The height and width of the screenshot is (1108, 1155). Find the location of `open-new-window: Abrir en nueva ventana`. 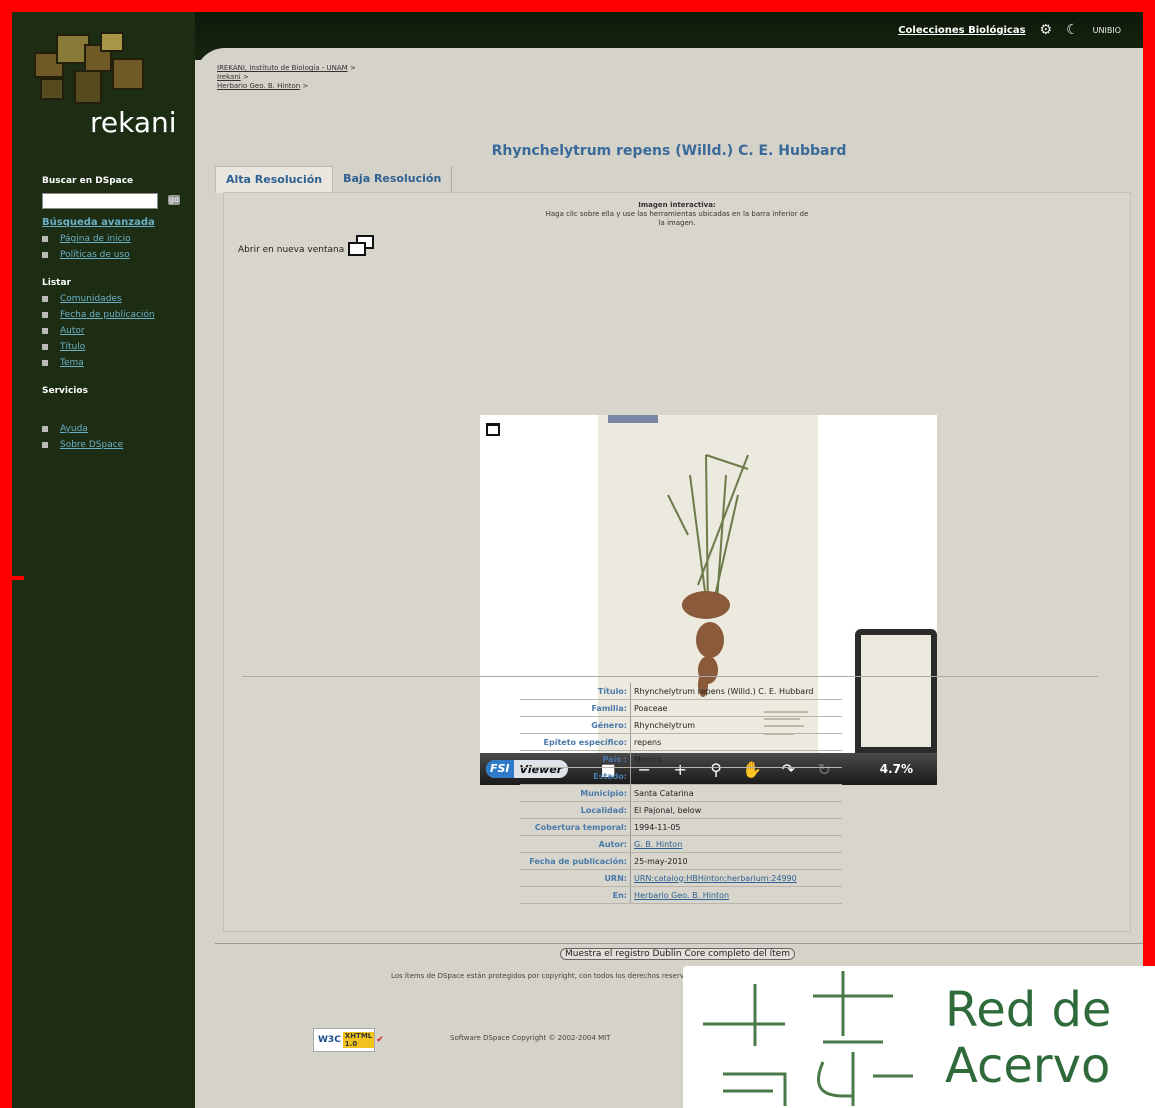

open-new-window: Abrir en nueva ventana is located at coordinates (306, 245).